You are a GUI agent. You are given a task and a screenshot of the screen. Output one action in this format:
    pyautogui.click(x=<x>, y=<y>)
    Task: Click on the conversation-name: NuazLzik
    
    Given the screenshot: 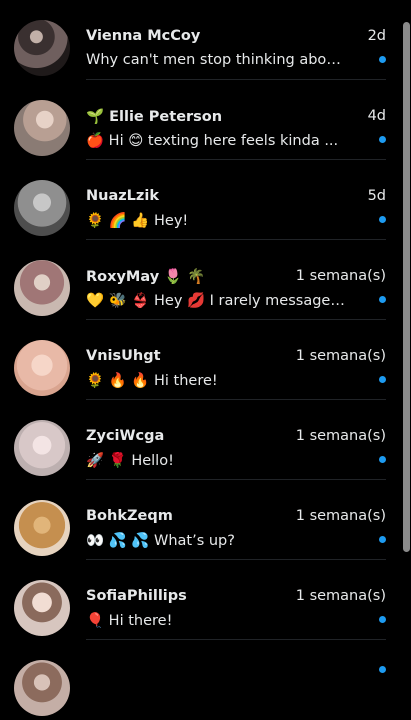 What is the action you would take?
    pyautogui.click(x=122, y=196)
    